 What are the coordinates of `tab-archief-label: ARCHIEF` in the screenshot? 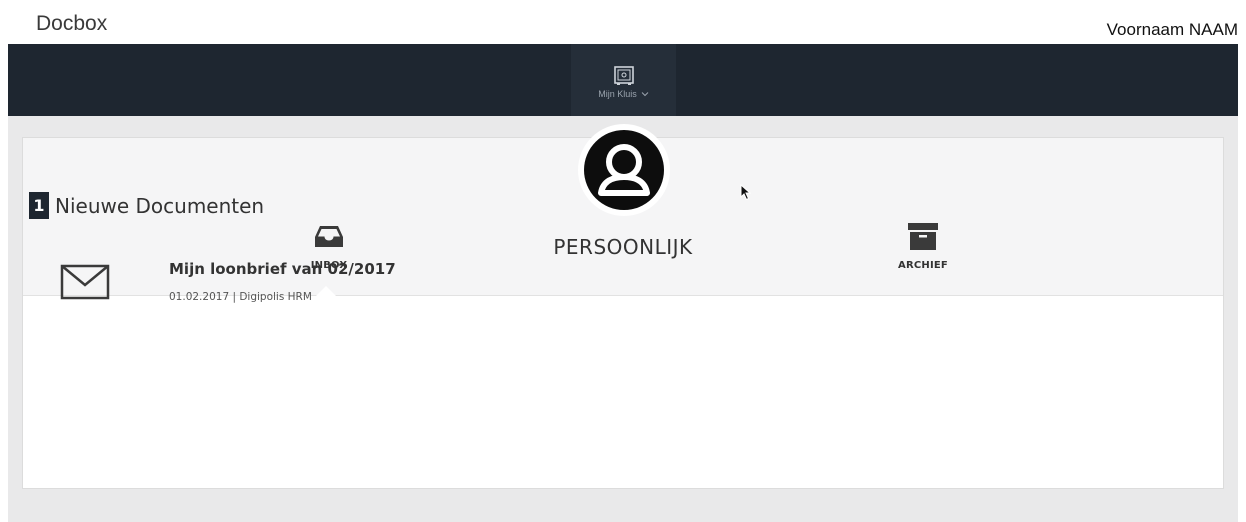 It's located at (923, 265).